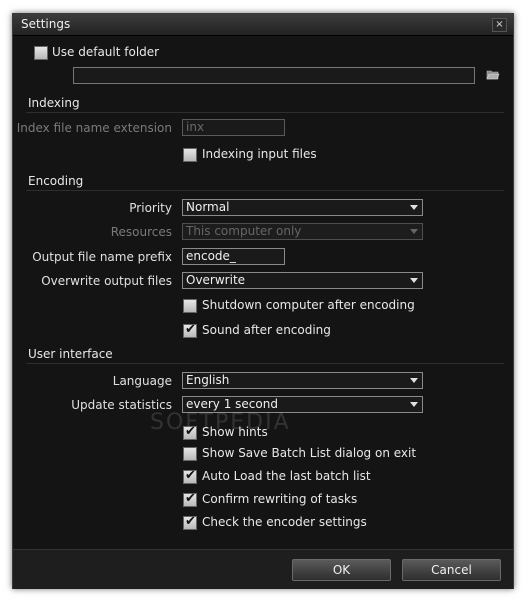  What do you see at coordinates (280, 499) in the screenshot?
I see `confirm-rewrite-label: Confirm rewriting of tasks` at bounding box center [280, 499].